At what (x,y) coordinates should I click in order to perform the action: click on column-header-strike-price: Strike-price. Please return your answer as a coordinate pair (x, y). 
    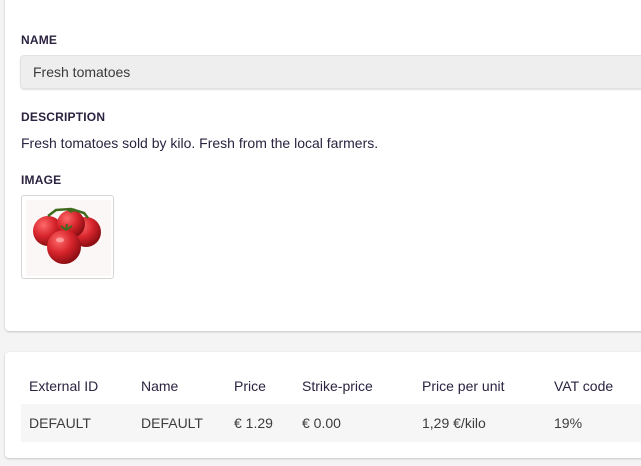
    Looking at the image, I should click on (354, 386).